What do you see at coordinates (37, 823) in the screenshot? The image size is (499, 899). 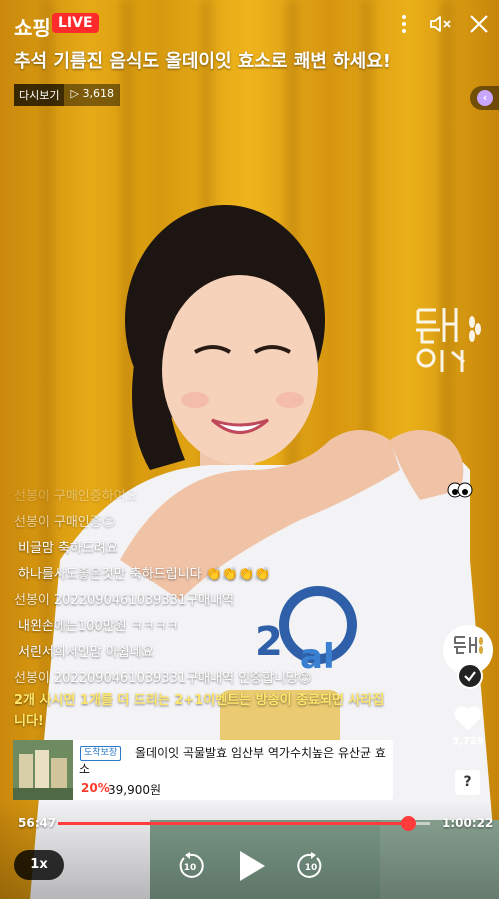 I see `elapsed-time: 56:47` at bounding box center [37, 823].